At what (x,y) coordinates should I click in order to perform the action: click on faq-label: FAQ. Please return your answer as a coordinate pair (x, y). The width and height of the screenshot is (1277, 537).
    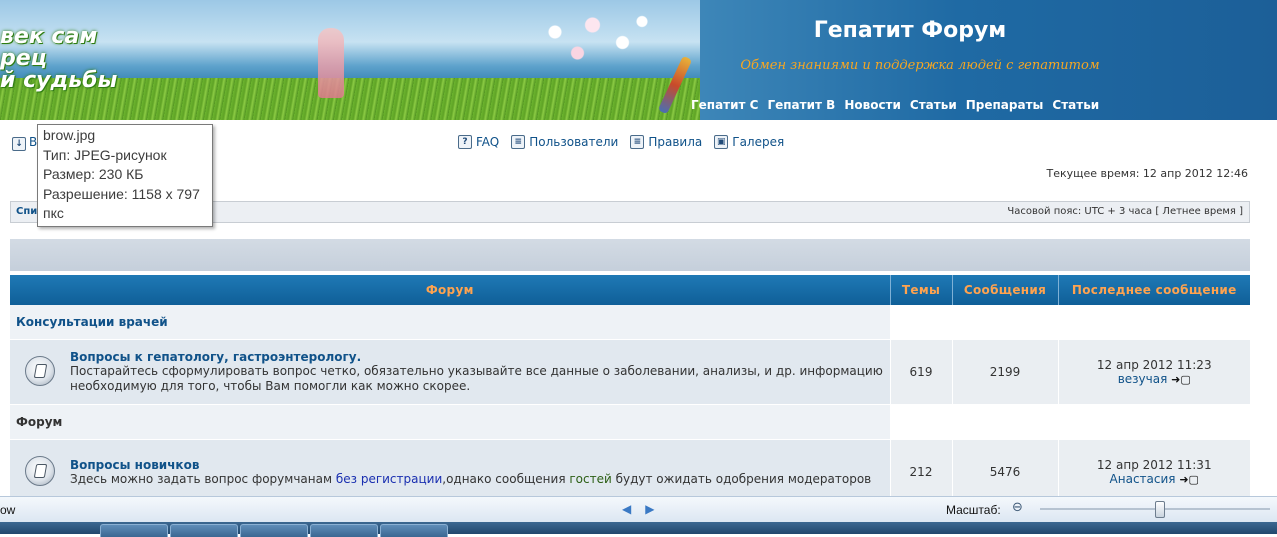
    Looking at the image, I should click on (488, 142).